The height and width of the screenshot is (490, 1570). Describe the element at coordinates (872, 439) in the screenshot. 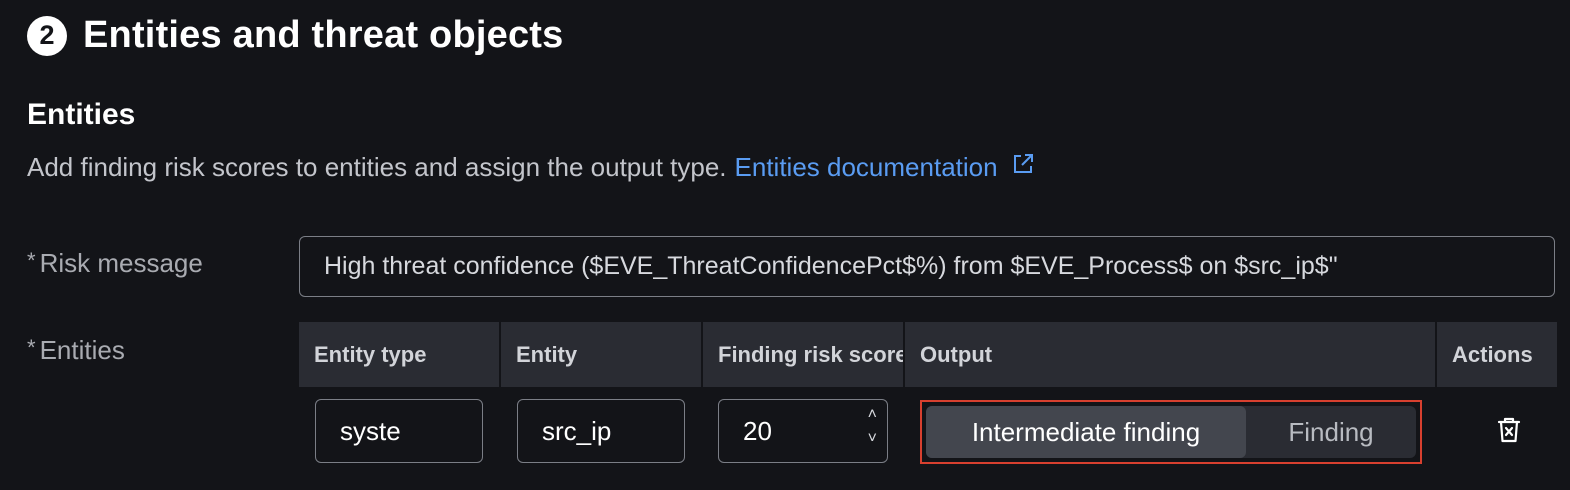

I see `chevron-down-icon: ˅` at that location.